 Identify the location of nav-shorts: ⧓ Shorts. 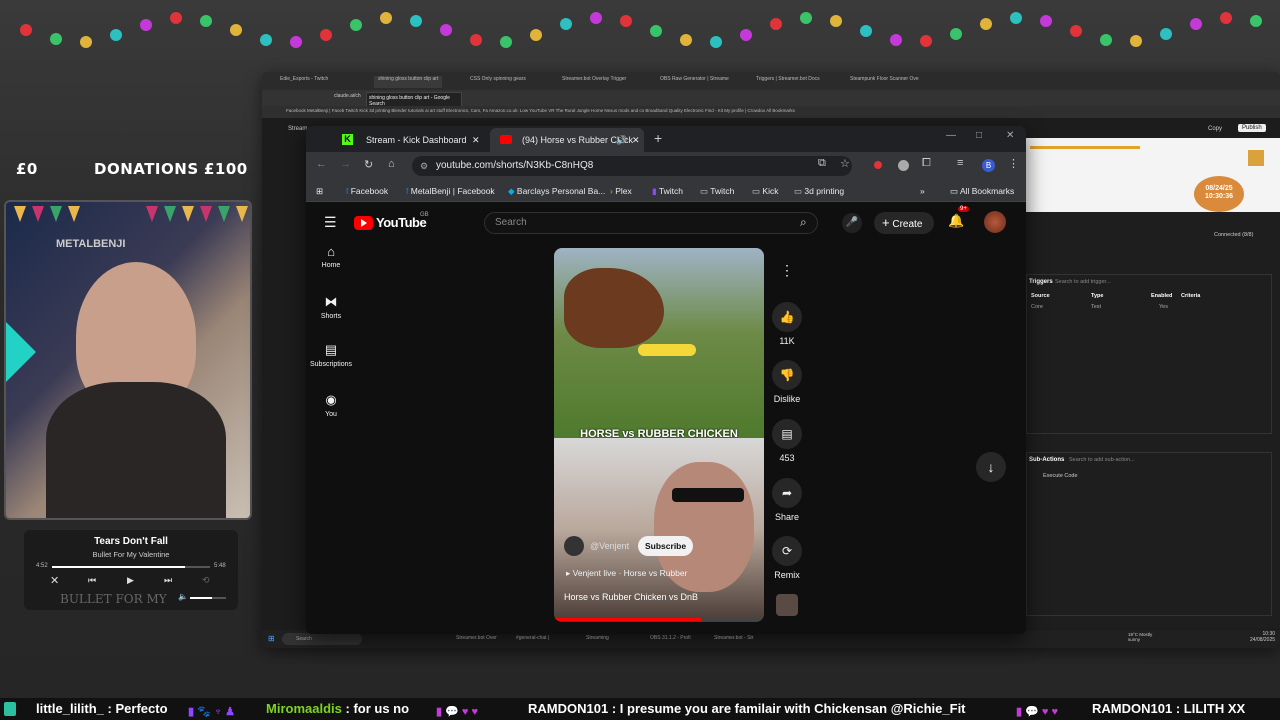
(331, 307).